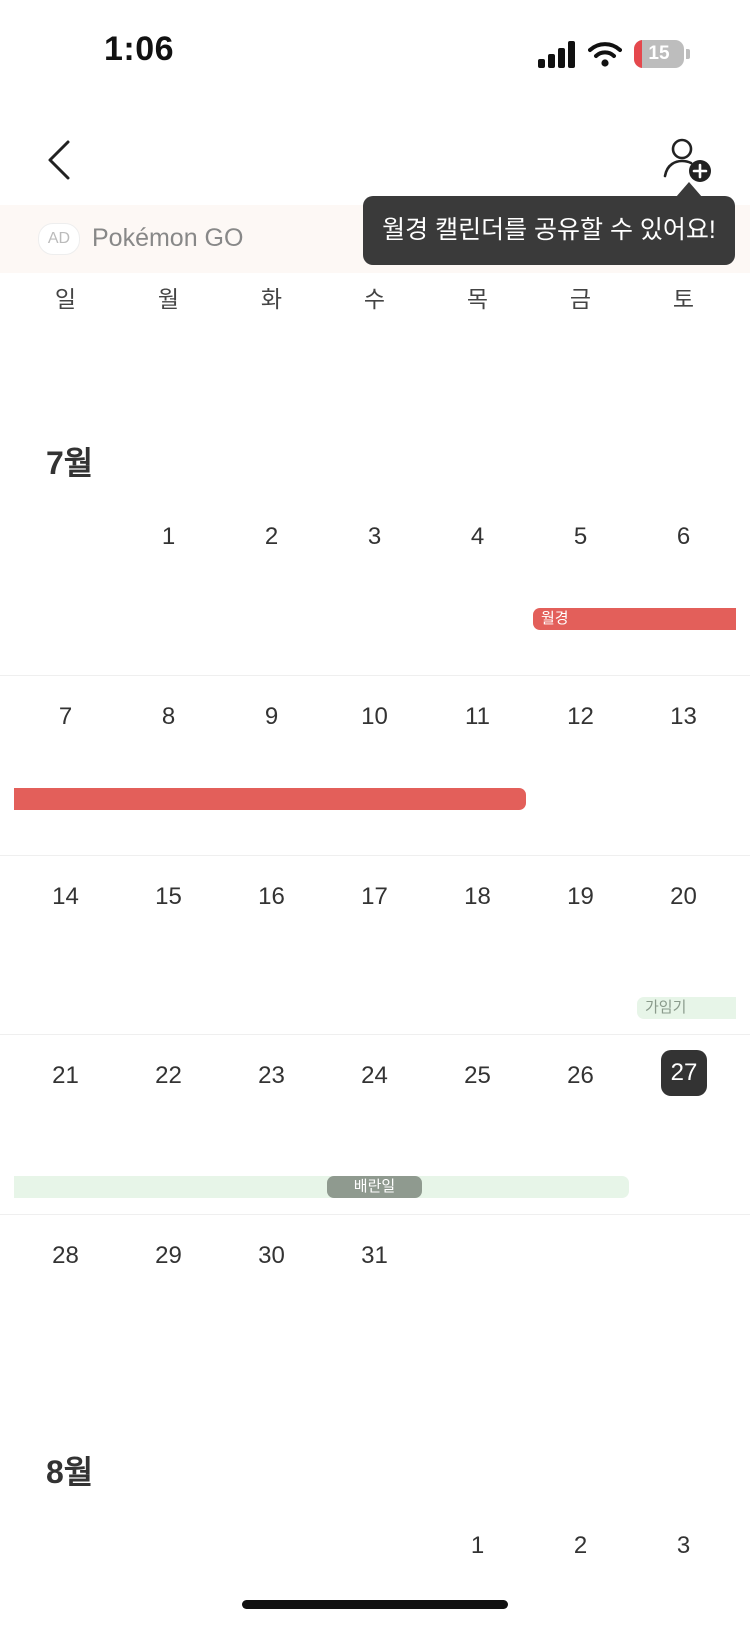 Image resolution: width=750 pixels, height=1626 pixels. Describe the element at coordinates (271, 1256) in the screenshot. I see `calendar-day: 30` at that location.